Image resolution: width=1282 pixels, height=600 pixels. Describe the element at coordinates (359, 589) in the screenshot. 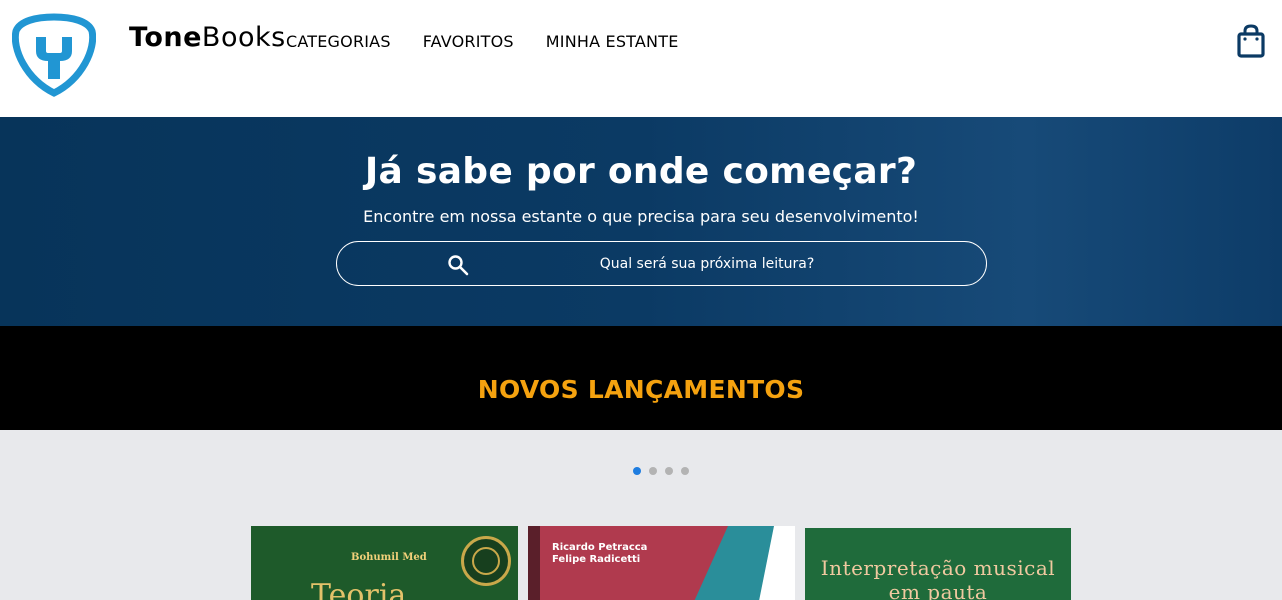

I see `book-1-title: Teoria` at that location.